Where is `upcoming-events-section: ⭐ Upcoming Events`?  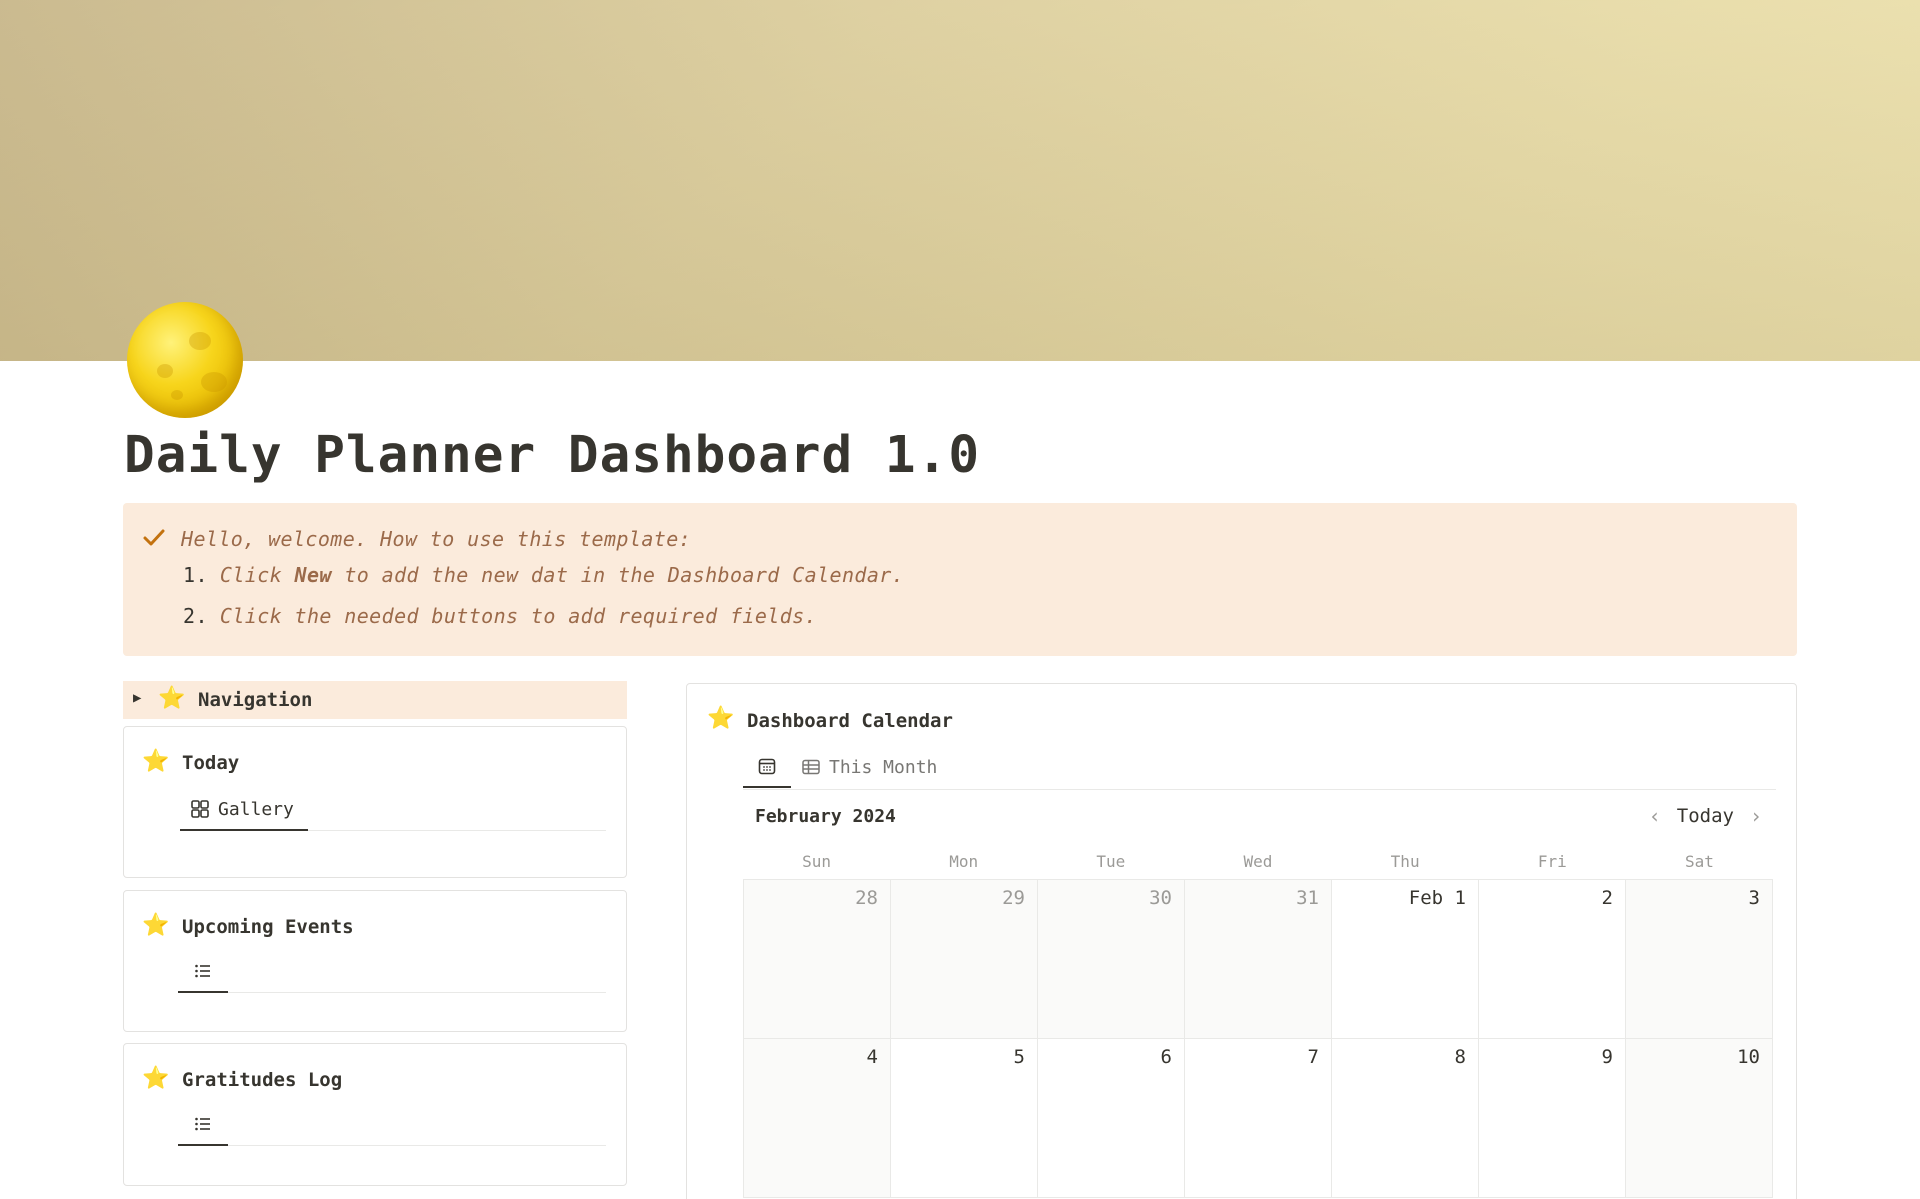 upcoming-events-section: ⭐ Upcoming Events is located at coordinates (375, 961).